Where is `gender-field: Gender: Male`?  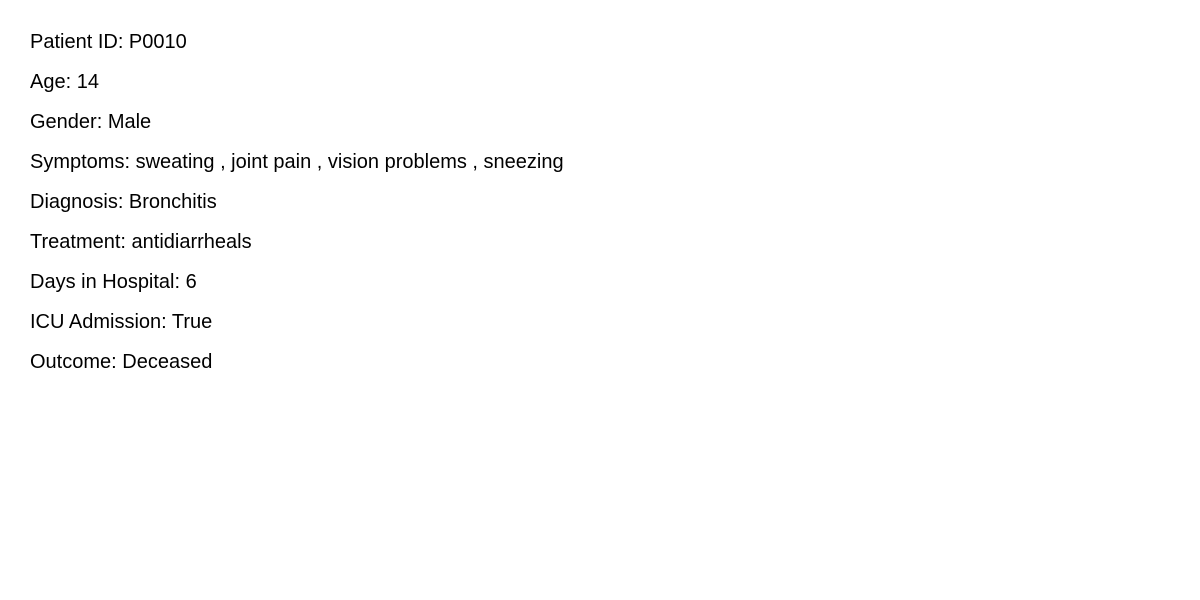 gender-field: Gender: Male is located at coordinates (91, 122).